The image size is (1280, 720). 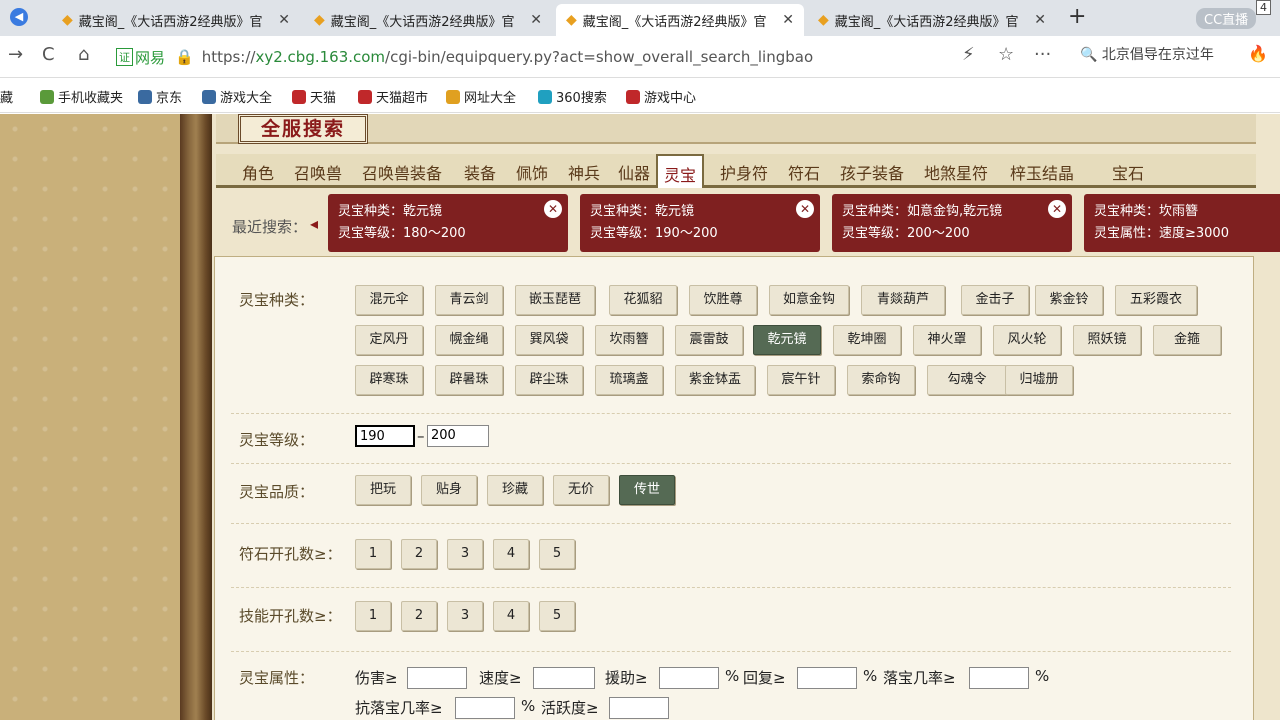 What do you see at coordinates (511, 554) in the screenshot?
I see `rune-hole-option: 4` at bounding box center [511, 554].